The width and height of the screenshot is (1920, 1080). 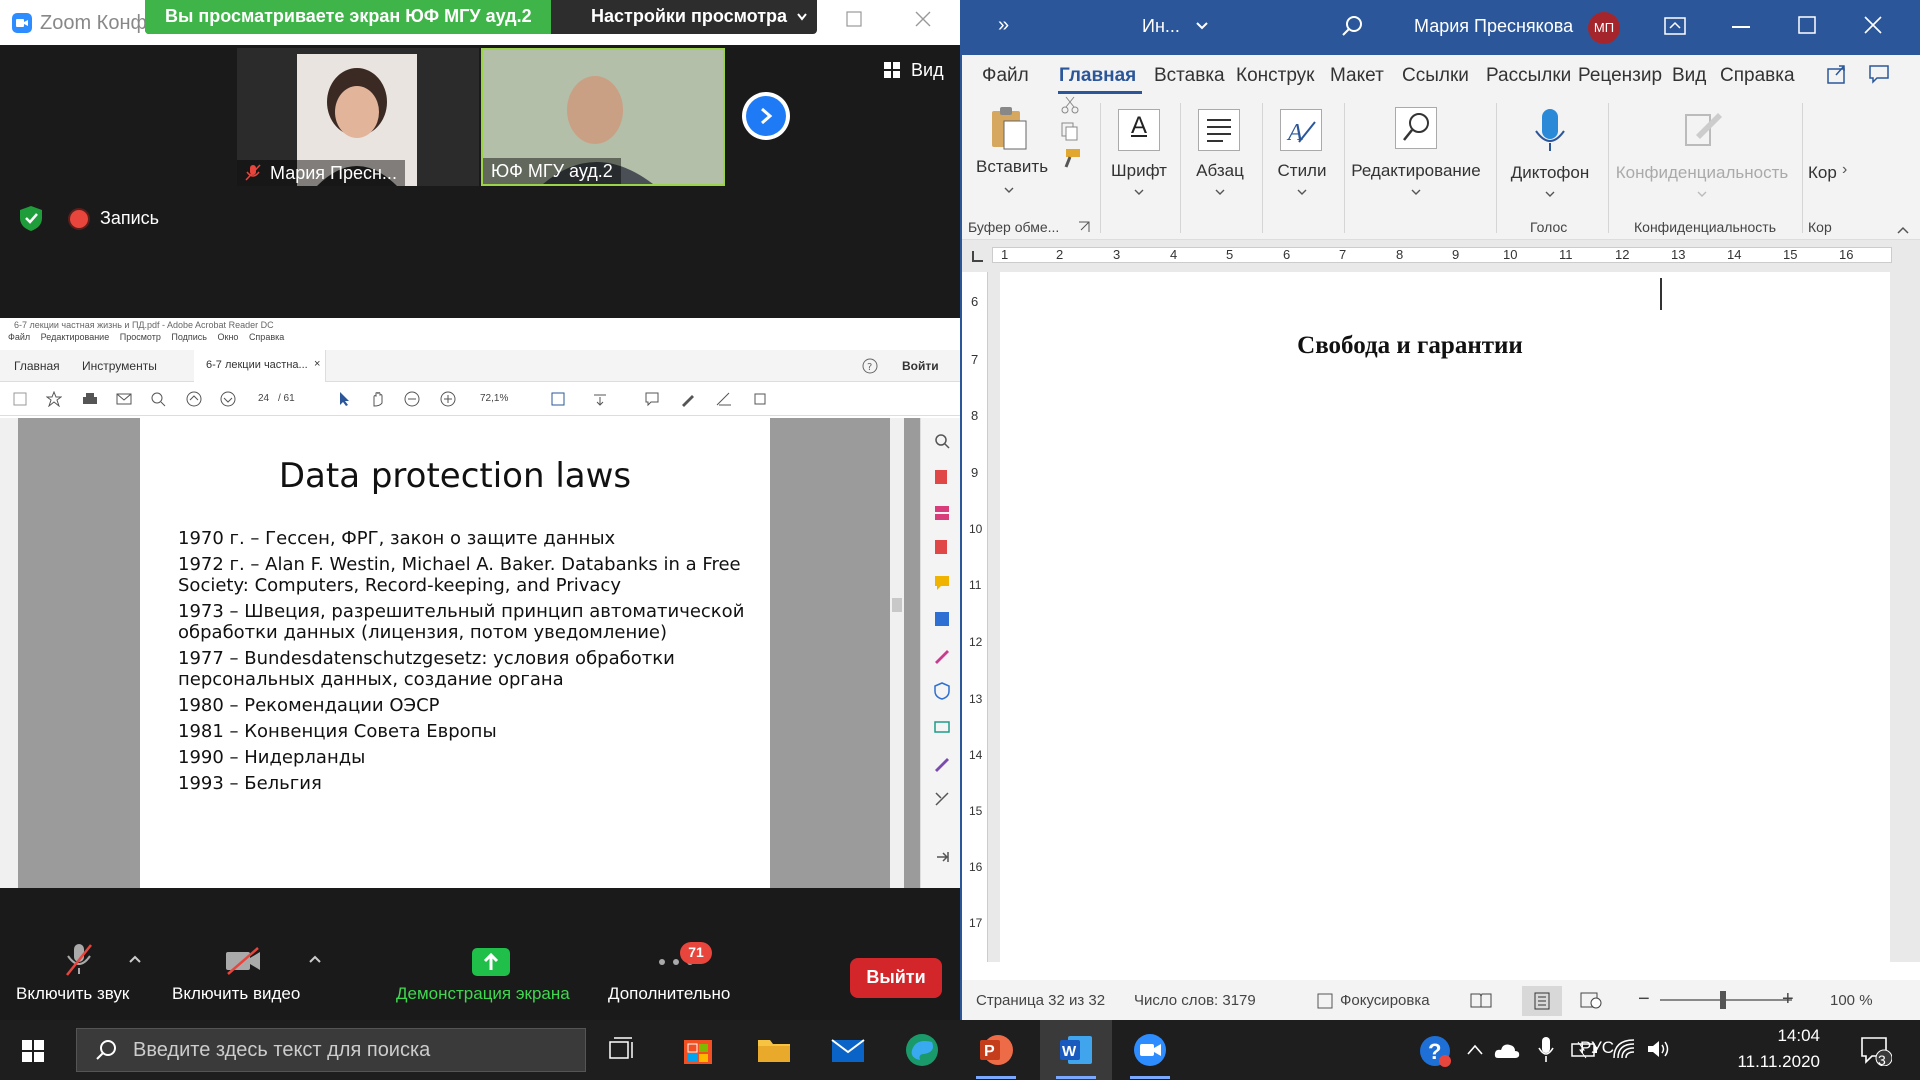 I want to click on comment-icon, so click(x=652, y=399).